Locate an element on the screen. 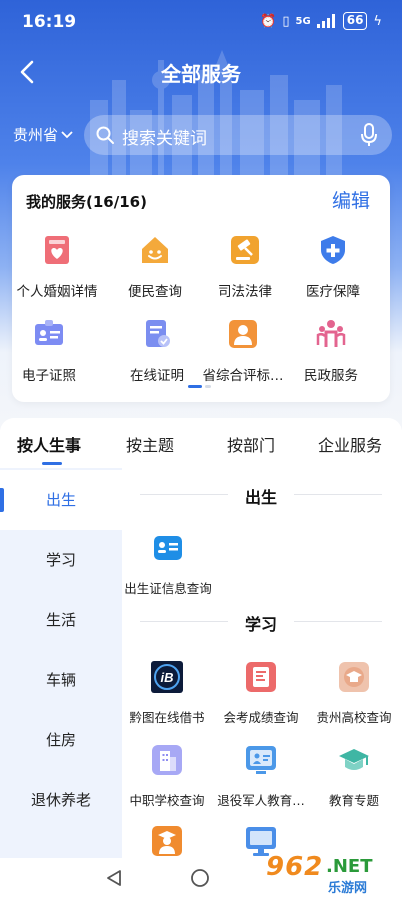 The image size is (402, 900). exam-score-icon is located at coordinates (261, 677).